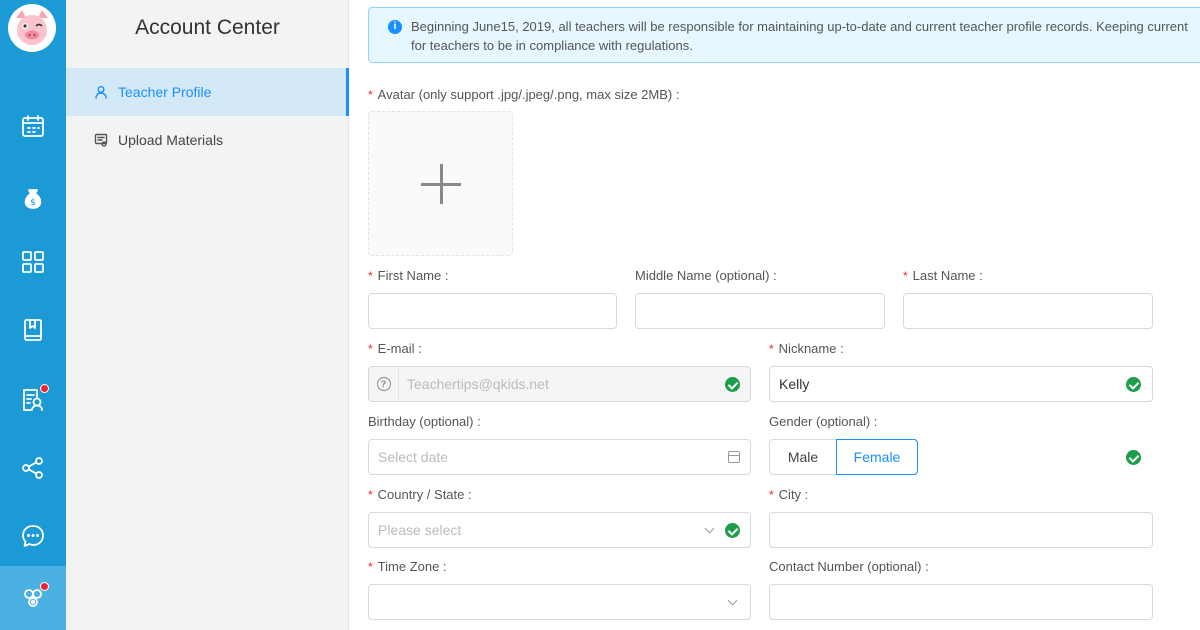 Image resolution: width=1200 pixels, height=630 pixels. Describe the element at coordinates (559, 384) in the screenshot. I see `email-field: ? Teachertips@qkids.net` at that location.